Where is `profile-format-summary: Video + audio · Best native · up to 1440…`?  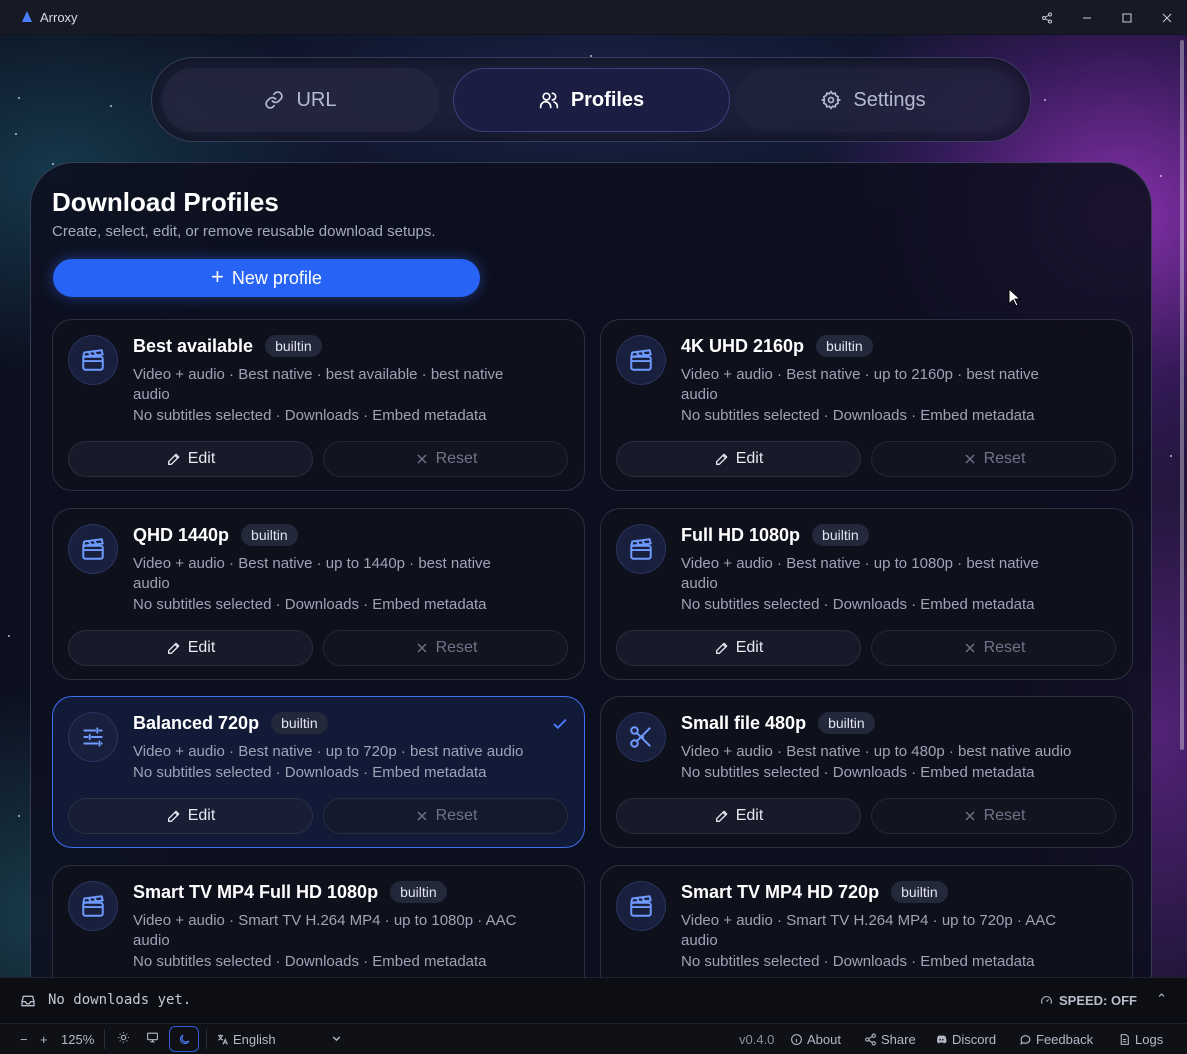 profile-format-summary: Video + audio · Best native · up to 1440… is located at coordinates (353, 574).